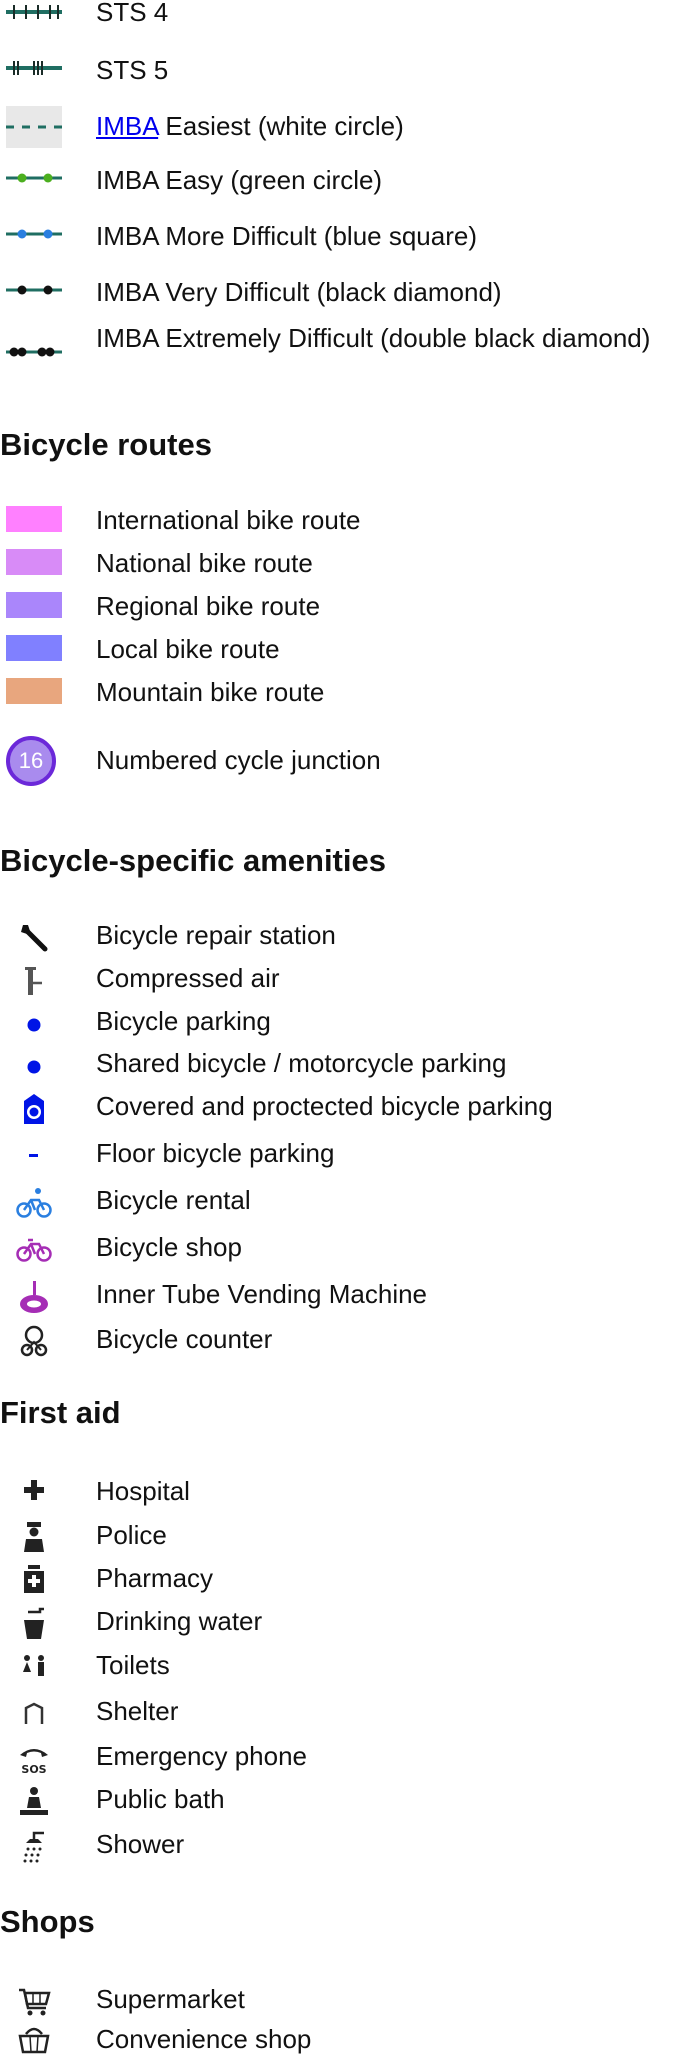  What do you see at coordinates (132, 70) in the screenshot?
I see `legend-label: STS 5` at bounding box center [132, 70].